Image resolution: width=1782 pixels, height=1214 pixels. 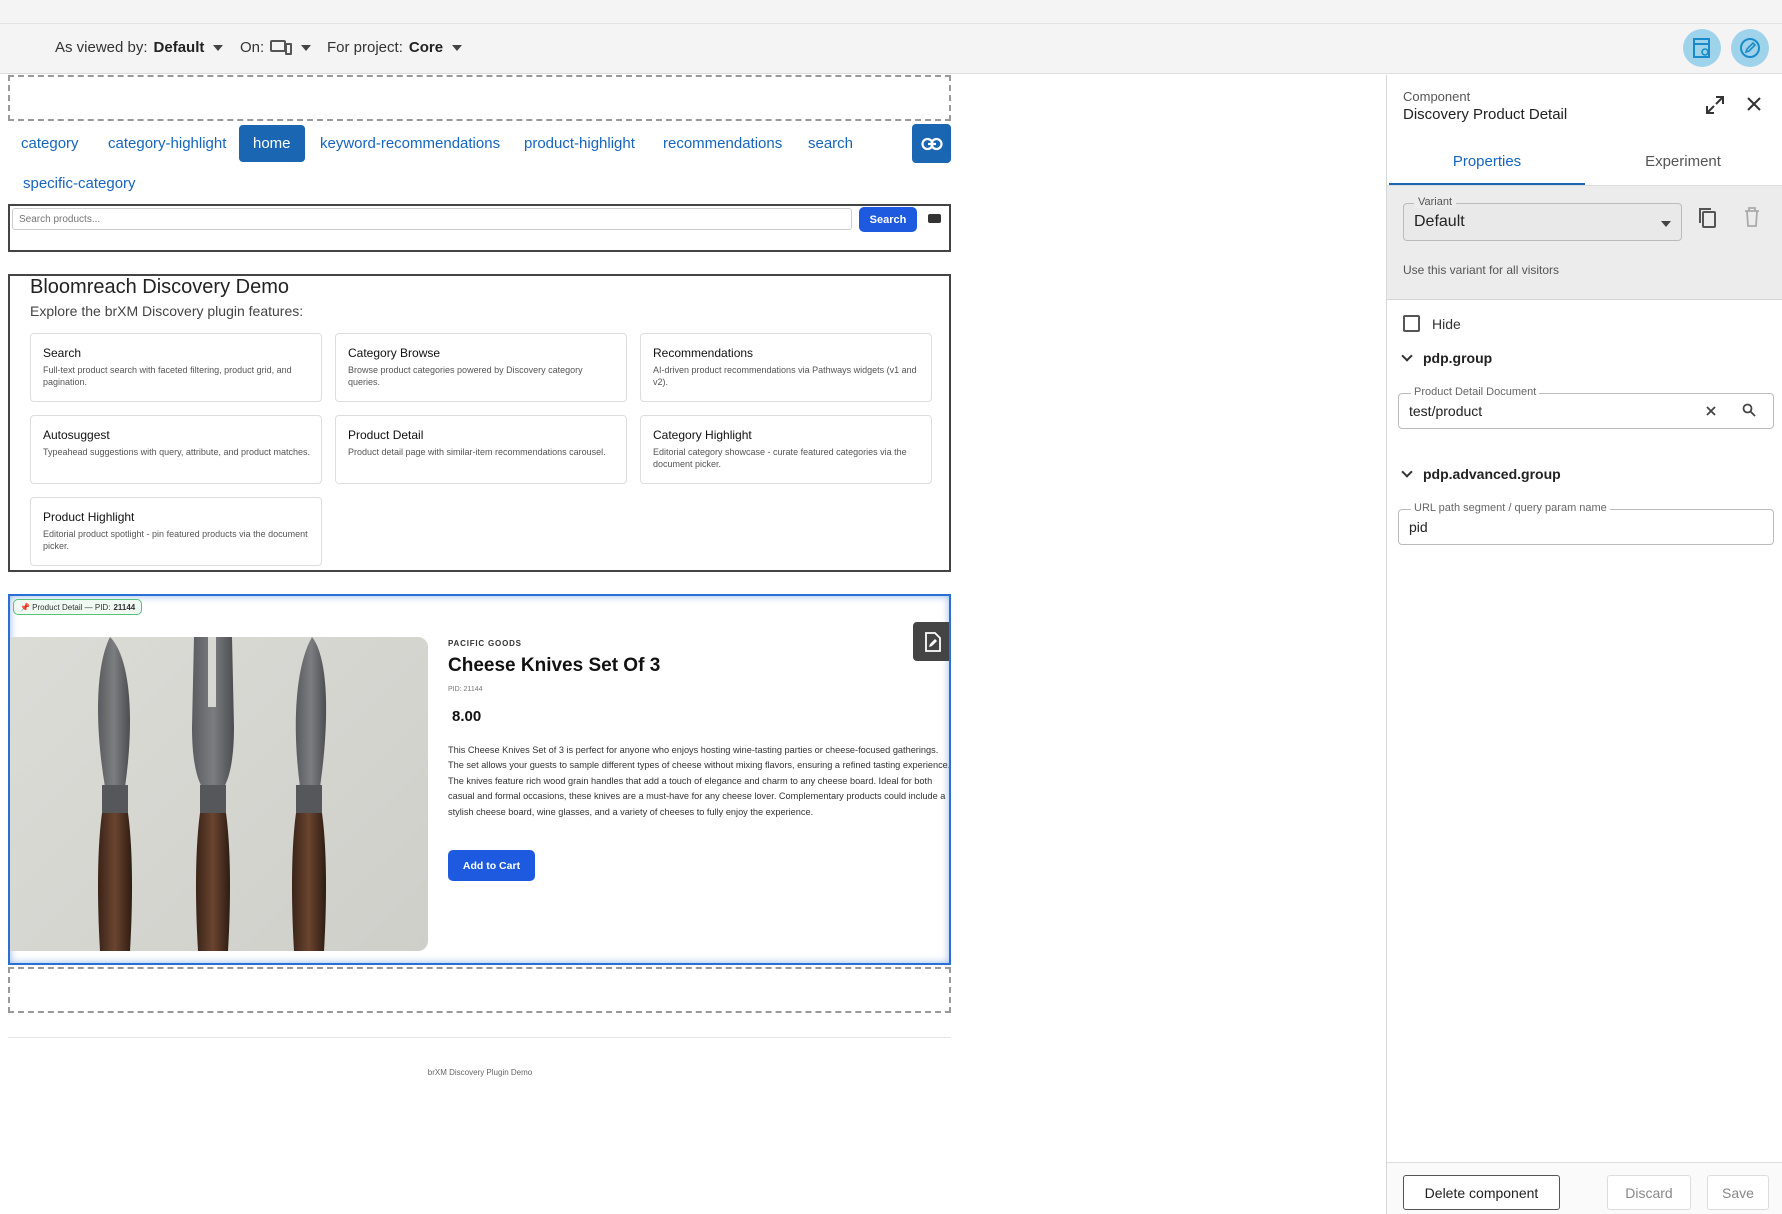 What do you see at coordinates (426, 47) in the screenshot?
I see `project-value: Core` at bounding box center [426, 47].